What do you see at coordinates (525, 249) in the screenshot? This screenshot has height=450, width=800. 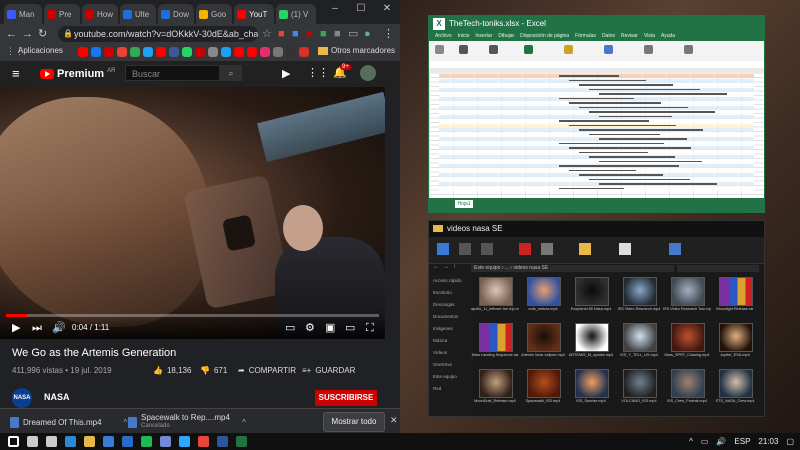 I see `delete-icon` at bounding box center [525, 249].